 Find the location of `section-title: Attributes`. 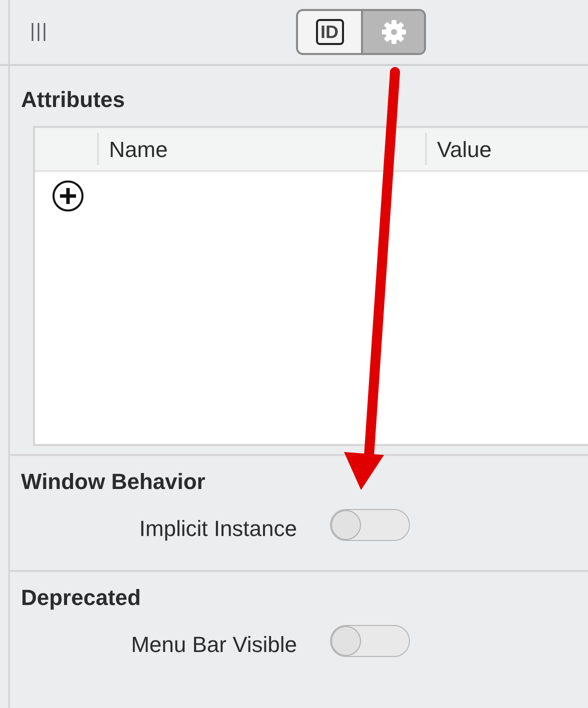

section-title: Attributes is located at coordinates (73, 100).